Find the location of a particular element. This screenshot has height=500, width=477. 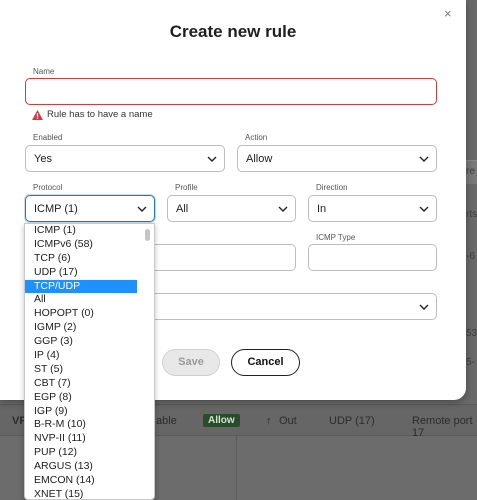

dropdown-option: IGP (9) is located at coordinates (89, 412).